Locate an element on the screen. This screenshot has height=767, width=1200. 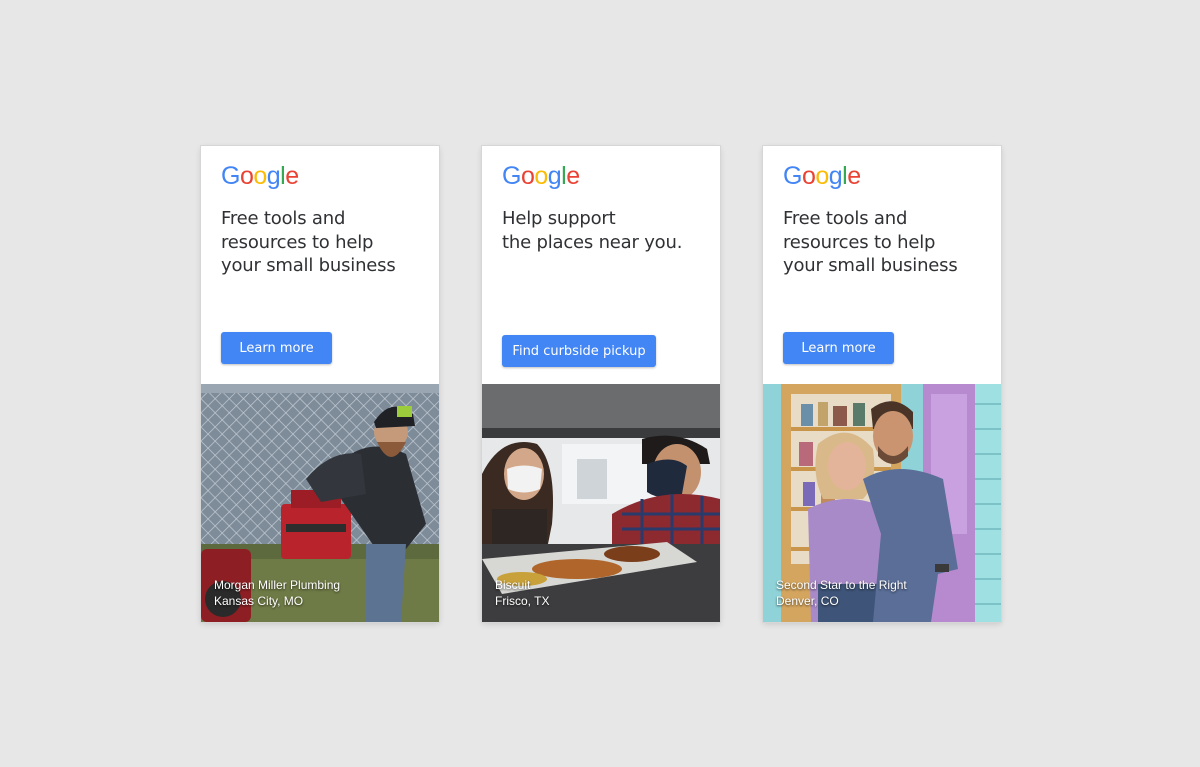
photo-caption: Second Star to the Right Denver, CO is located at coordinates (841, 593).